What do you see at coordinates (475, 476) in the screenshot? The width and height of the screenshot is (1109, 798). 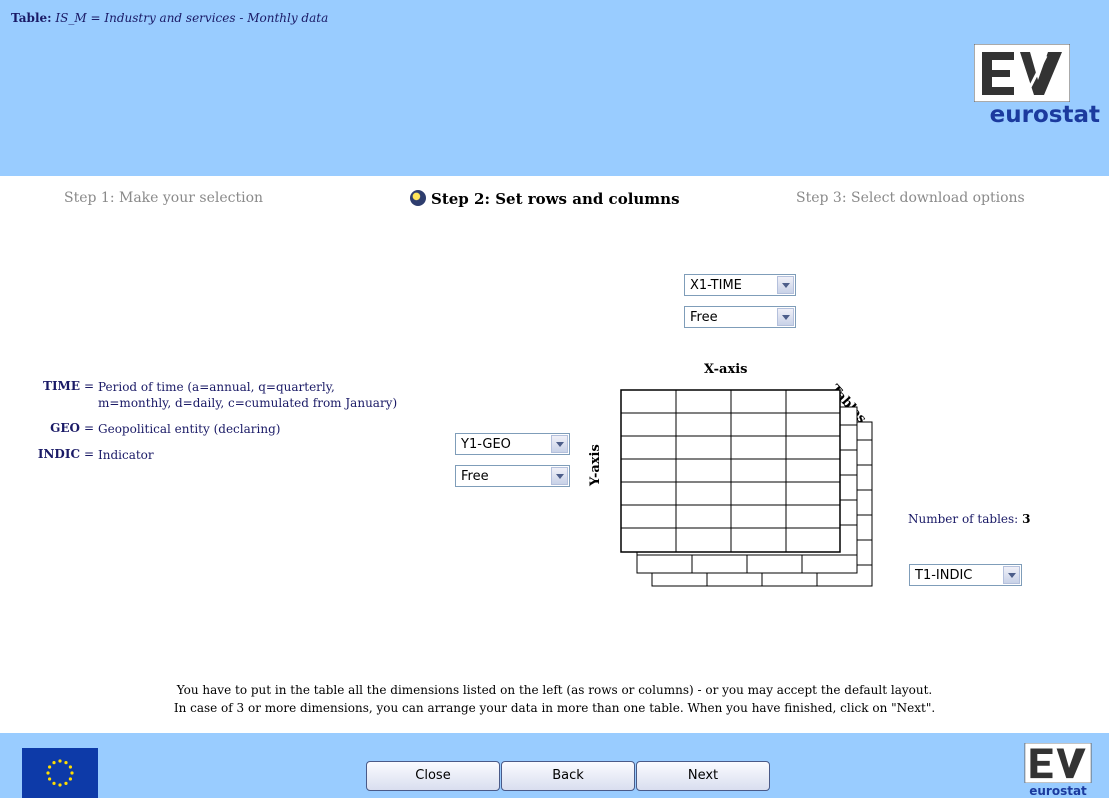 I see `y1-sort-value: Free` at bounding box center [475, 476].